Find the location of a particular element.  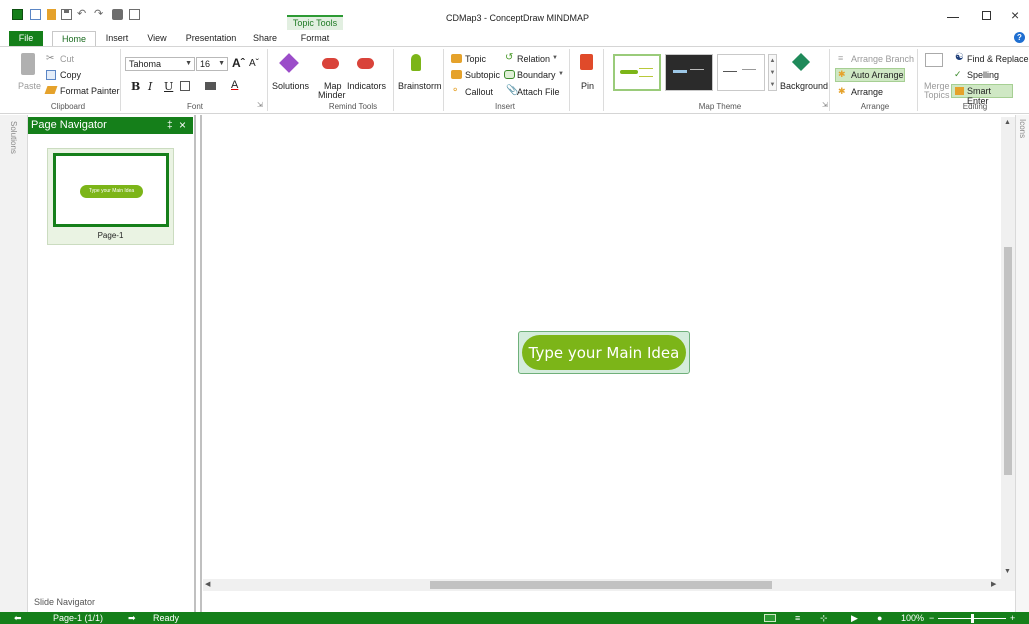

boundary-icon is located at coordinates (509, 74).